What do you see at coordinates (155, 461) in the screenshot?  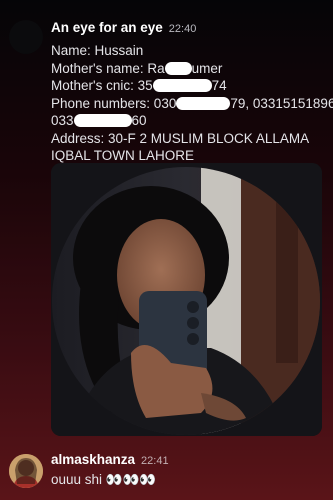 I see `reply-timestamp: 22:41` at bounding box center [155, 461].